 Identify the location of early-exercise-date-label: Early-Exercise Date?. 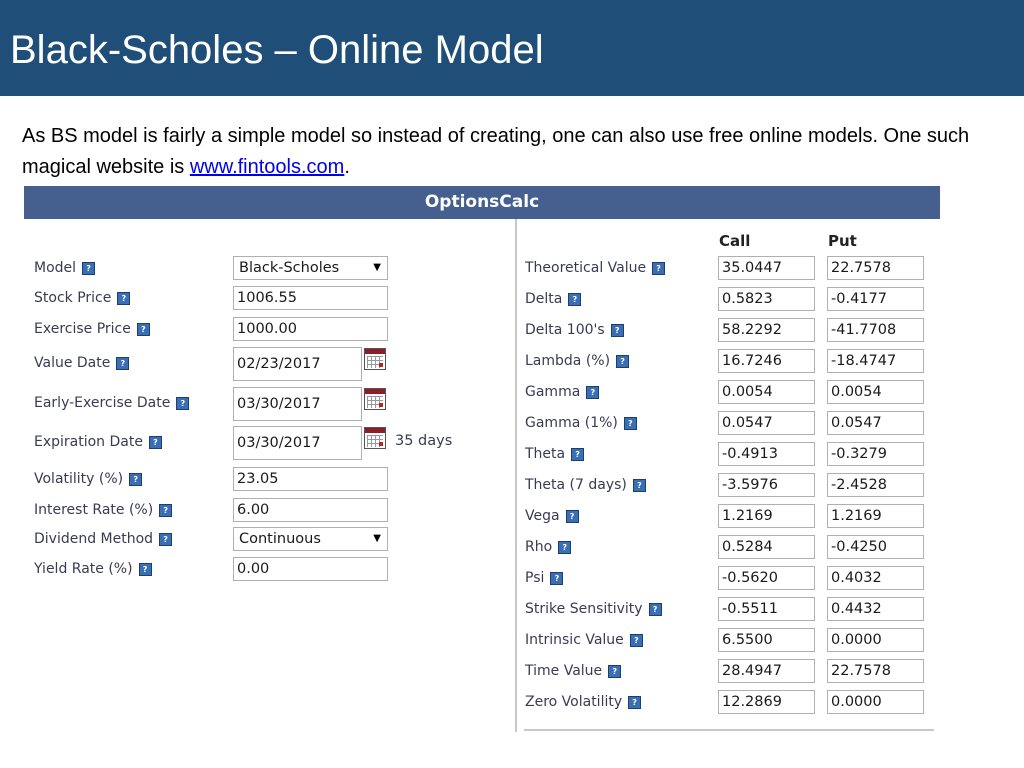
(112, 403).